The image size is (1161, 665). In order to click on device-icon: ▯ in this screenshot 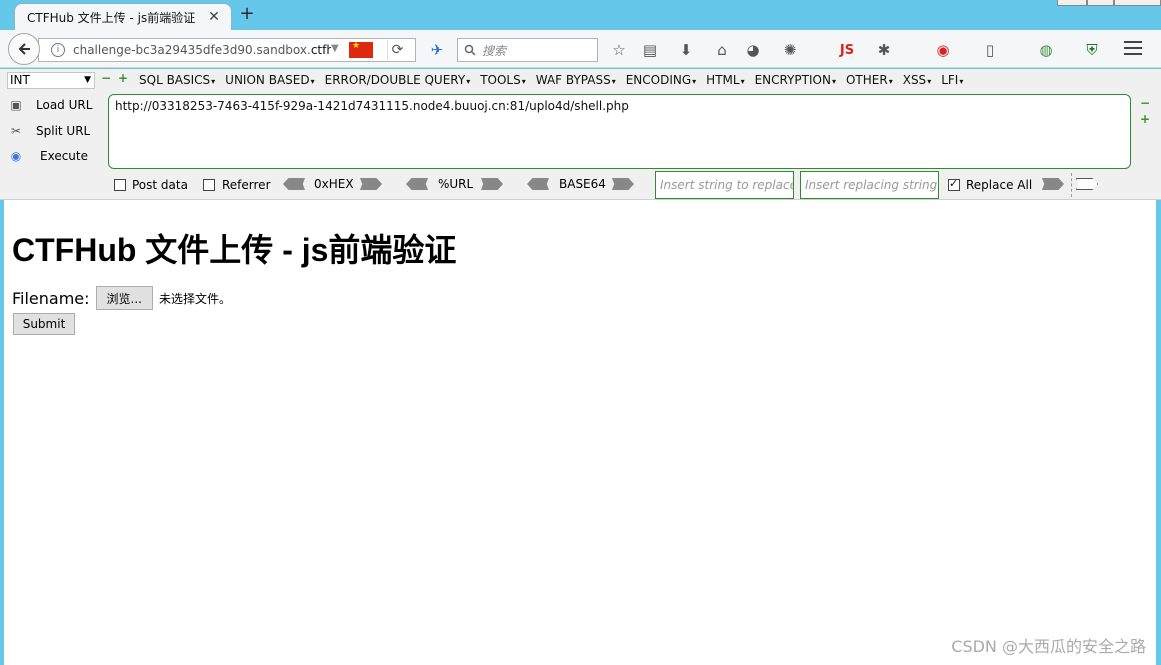, I will do `click(990, 50)`.